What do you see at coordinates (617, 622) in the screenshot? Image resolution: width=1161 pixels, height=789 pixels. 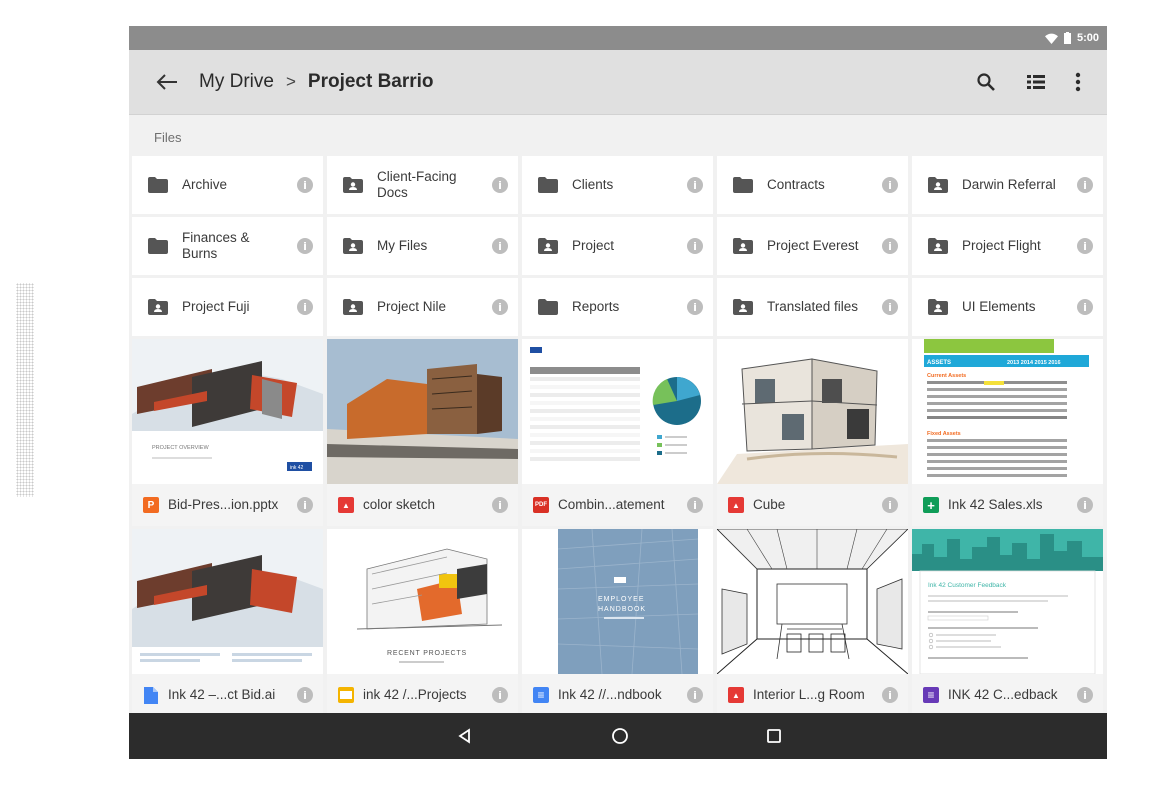 I see `file-card: EMPLOYEE HANDBOOK ≡ Ink 42 //...ndbook i` at bounding box center [617, 622].